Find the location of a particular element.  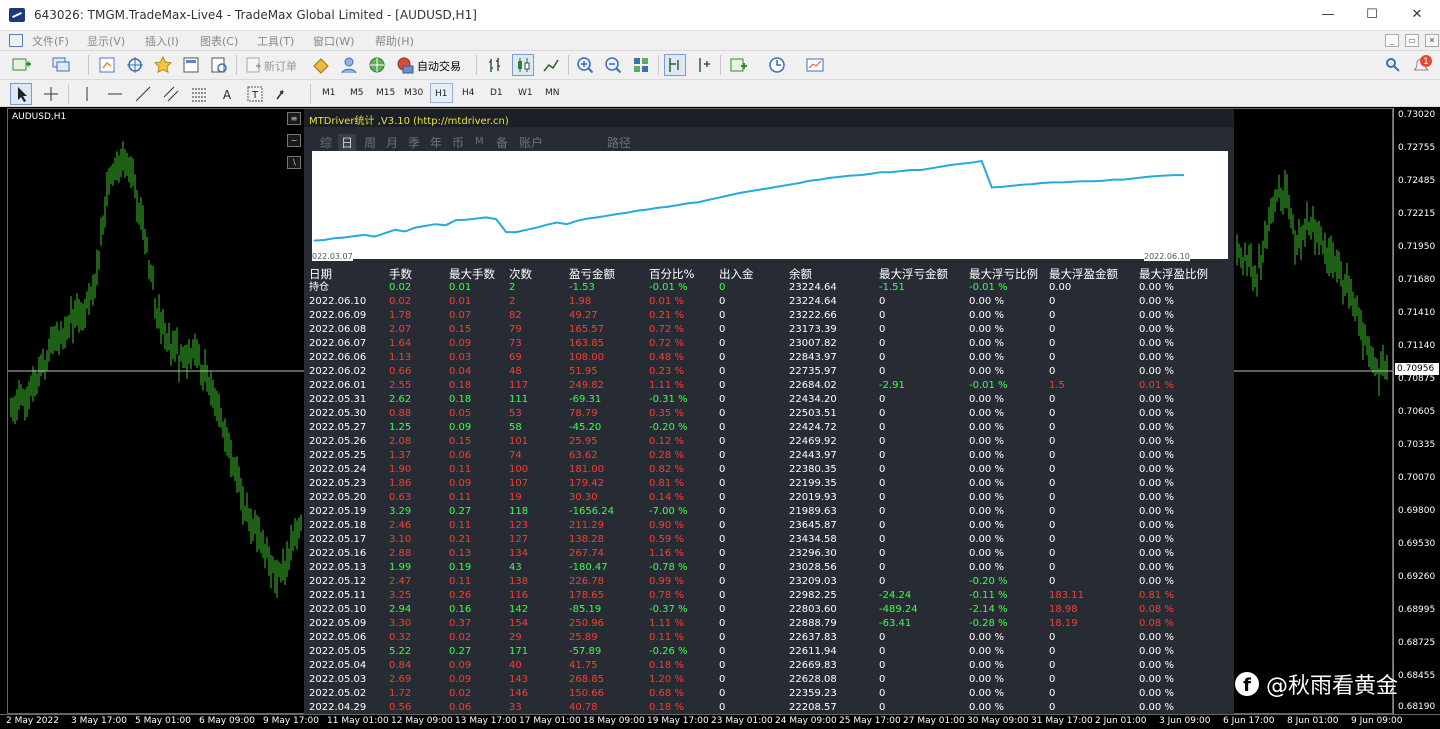

tab-notes: 备 is located at coordinates (502, 142).